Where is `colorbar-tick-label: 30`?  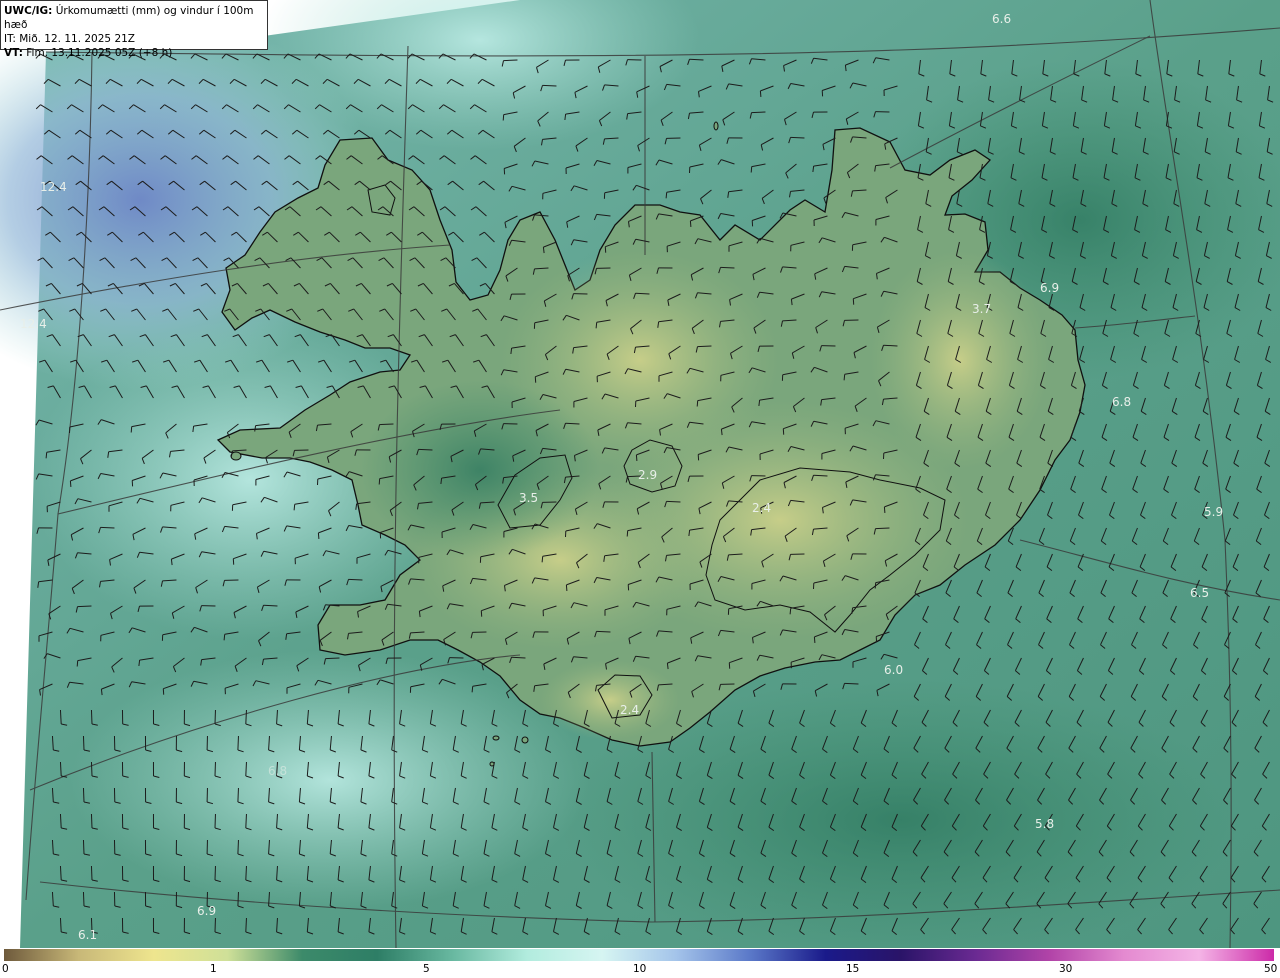
colorbar-tick-label: 30 is located at coordinates (1066, 969).